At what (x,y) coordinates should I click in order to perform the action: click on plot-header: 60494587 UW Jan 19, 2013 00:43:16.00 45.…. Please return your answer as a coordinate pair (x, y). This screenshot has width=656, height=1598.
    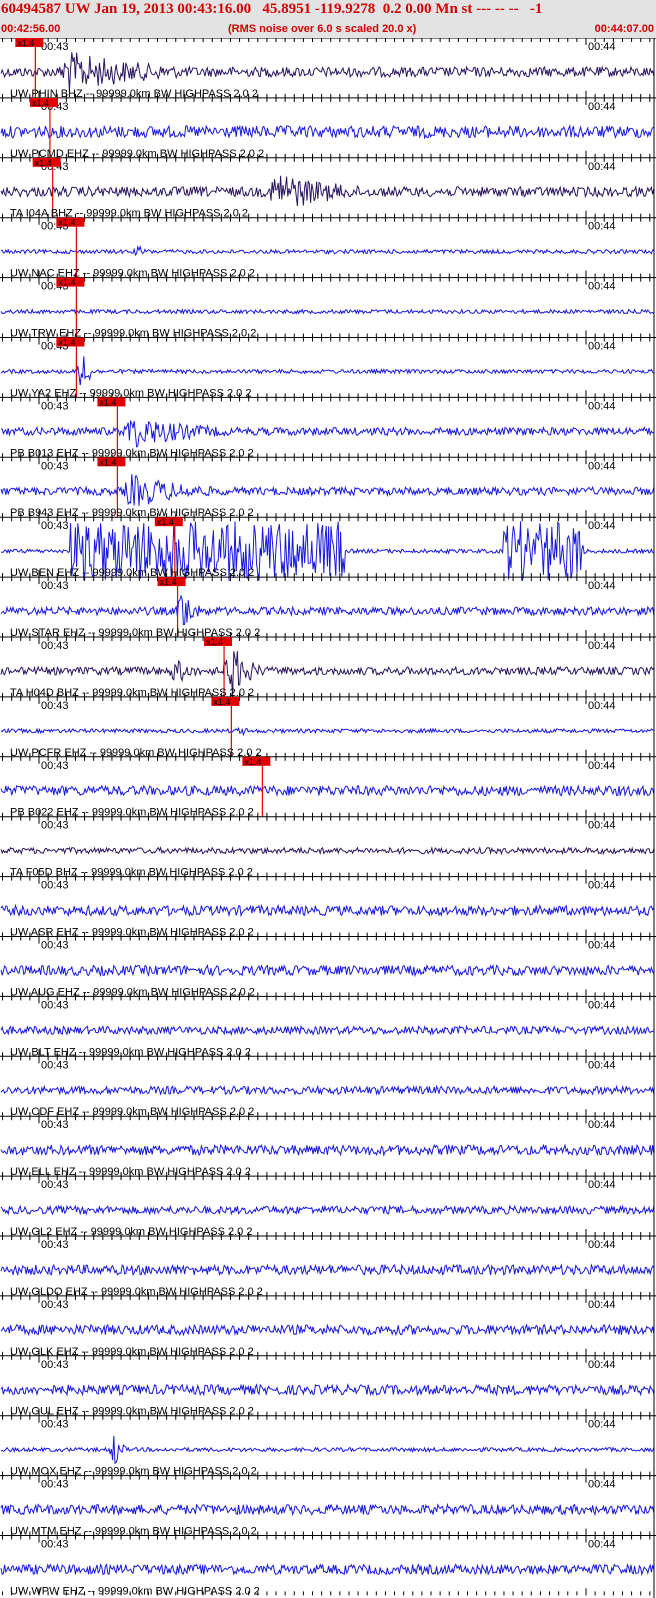
    Looking at the image, I should click on (328, 19).